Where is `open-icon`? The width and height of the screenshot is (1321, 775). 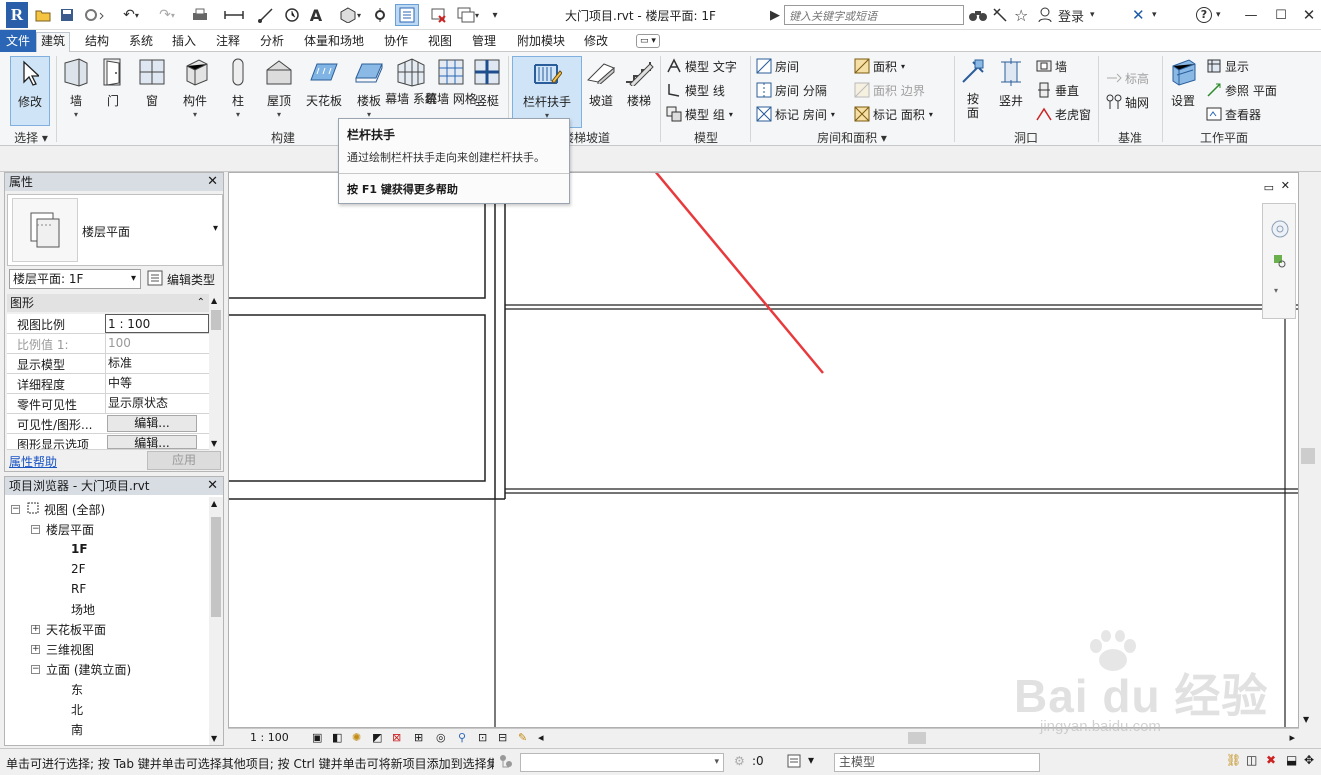 open-icon is located at coordinates (43, 15).